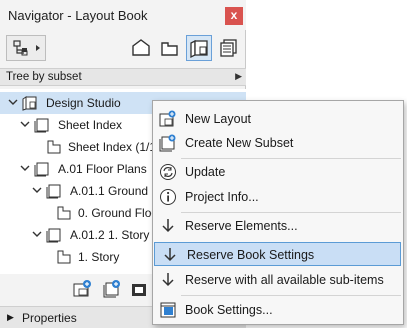 Image resolution: width=407 pixels, height=328 pixels. I want to click on window-title: Navigator - Layout Book, so click(78, 15).